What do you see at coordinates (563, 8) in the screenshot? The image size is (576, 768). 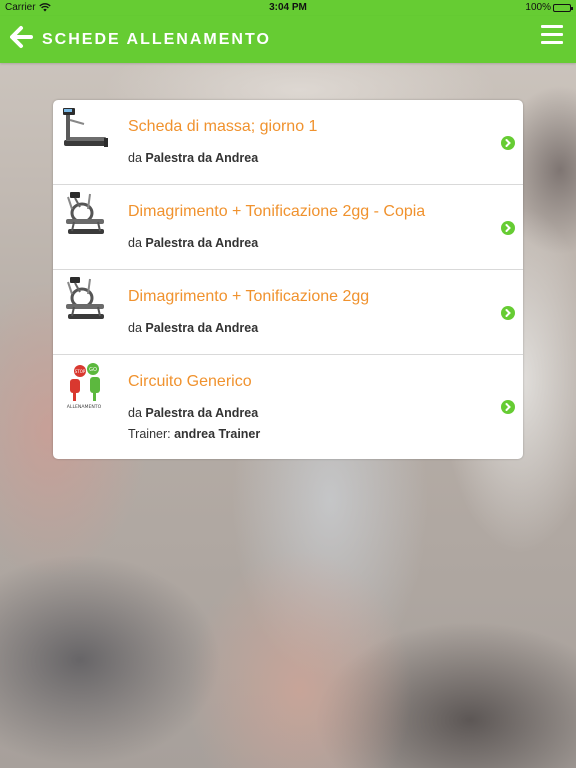 I see `battery-icon` at bounding box center [563, 8].